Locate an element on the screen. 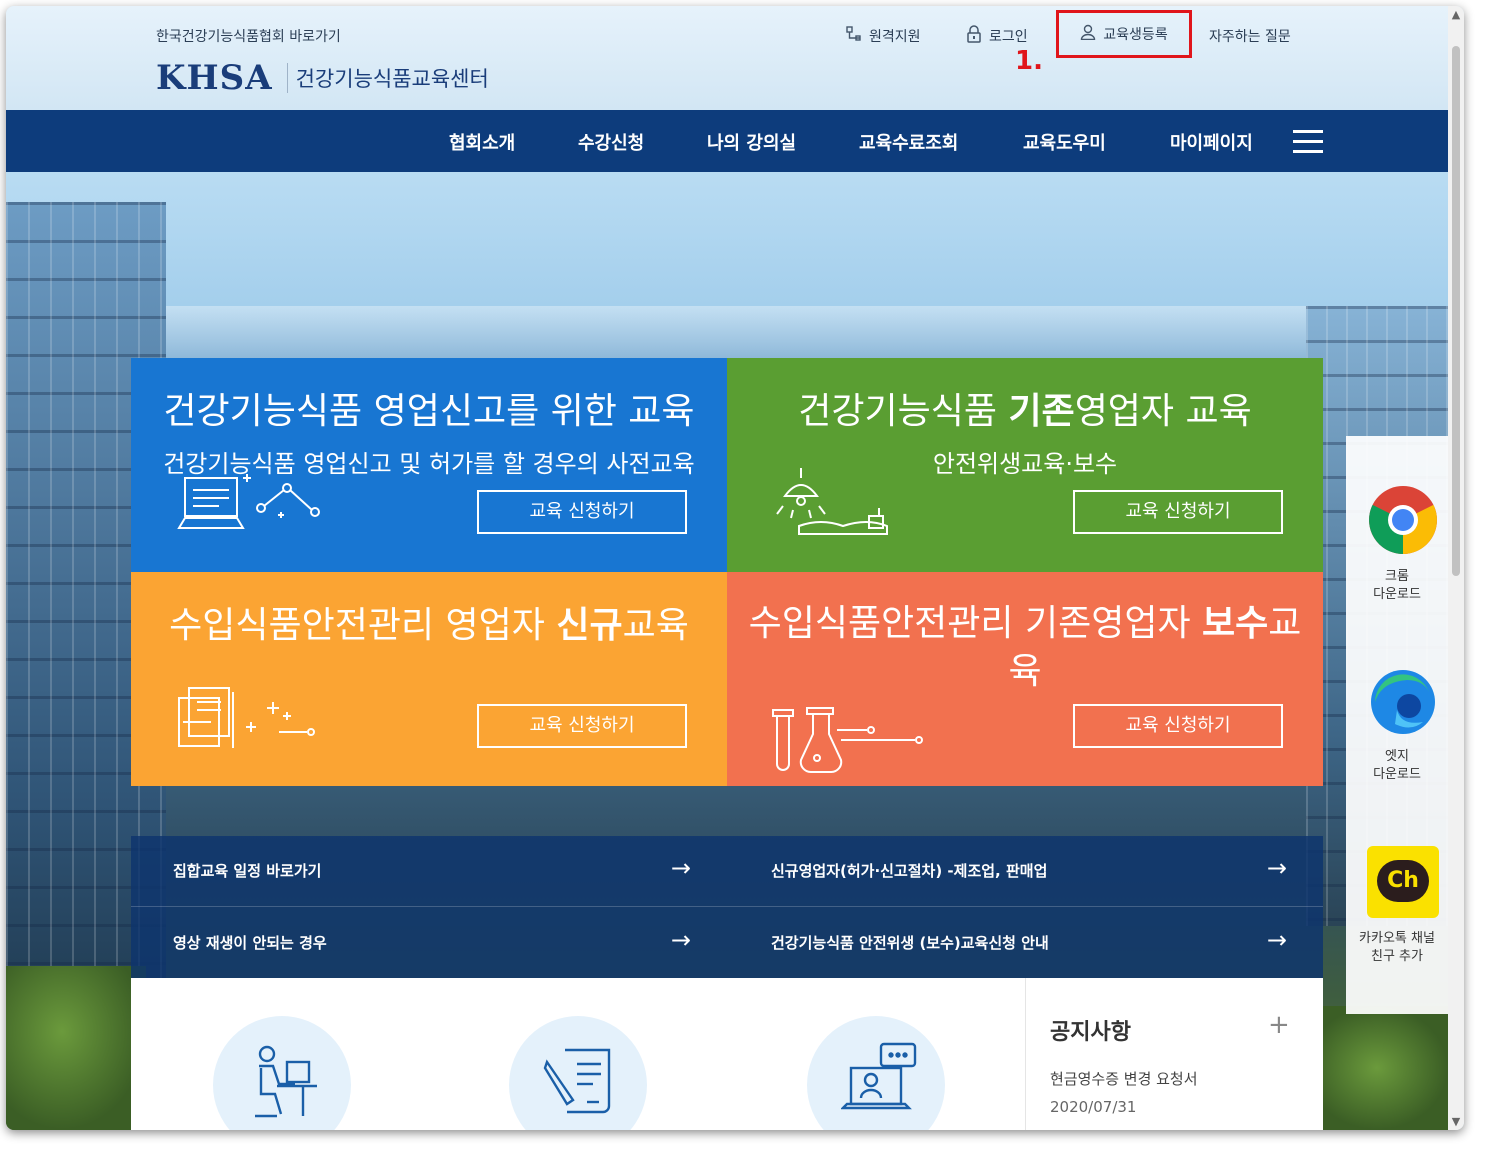  notice-title: 공지사항 is located at coordinates (1090, 1032).